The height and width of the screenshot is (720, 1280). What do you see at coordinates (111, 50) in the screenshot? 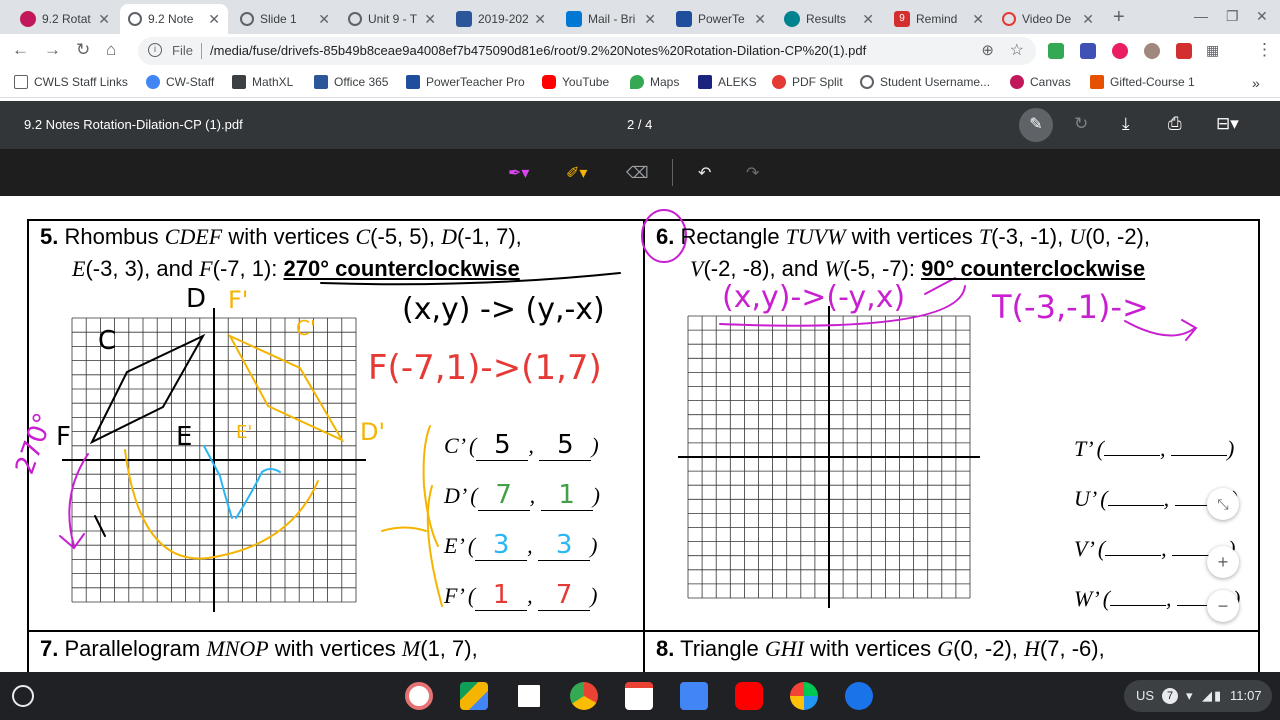
I see `home-icon: ⌂` at bounding box center [111, 50].